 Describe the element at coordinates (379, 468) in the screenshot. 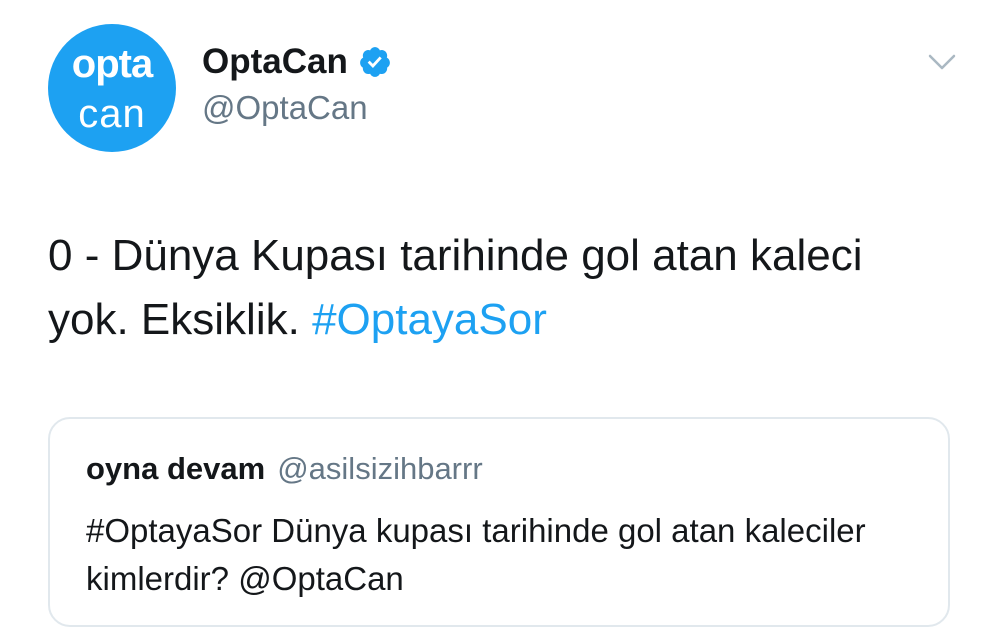

I see `quoted-handle: @asilsizihbarrr` at that location.